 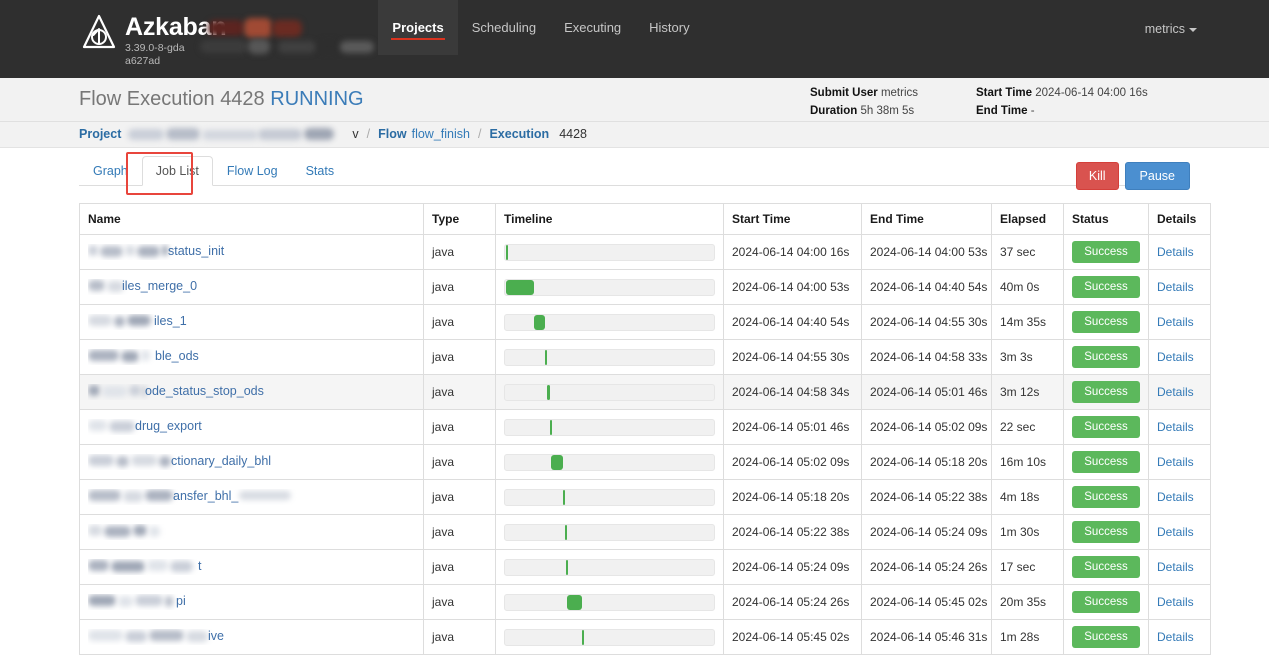 I want to click on tab-graph: Graph, so click(x=110, y=171).